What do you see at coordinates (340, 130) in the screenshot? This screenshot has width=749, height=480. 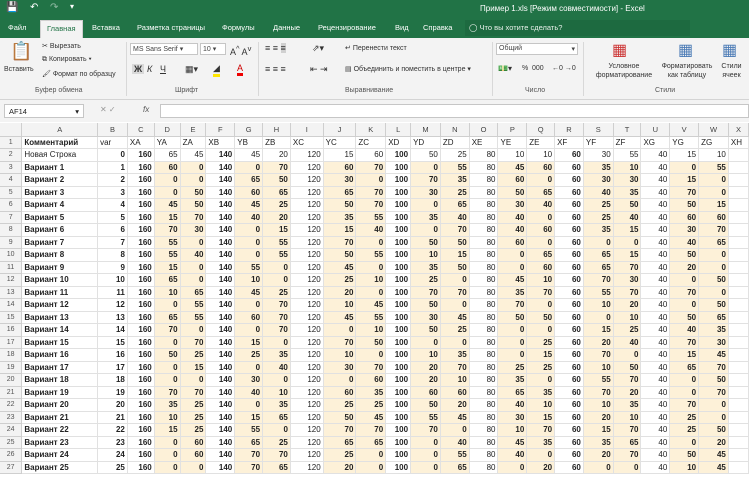 I see `column-header-j: J` at bounding box center [340, 130].